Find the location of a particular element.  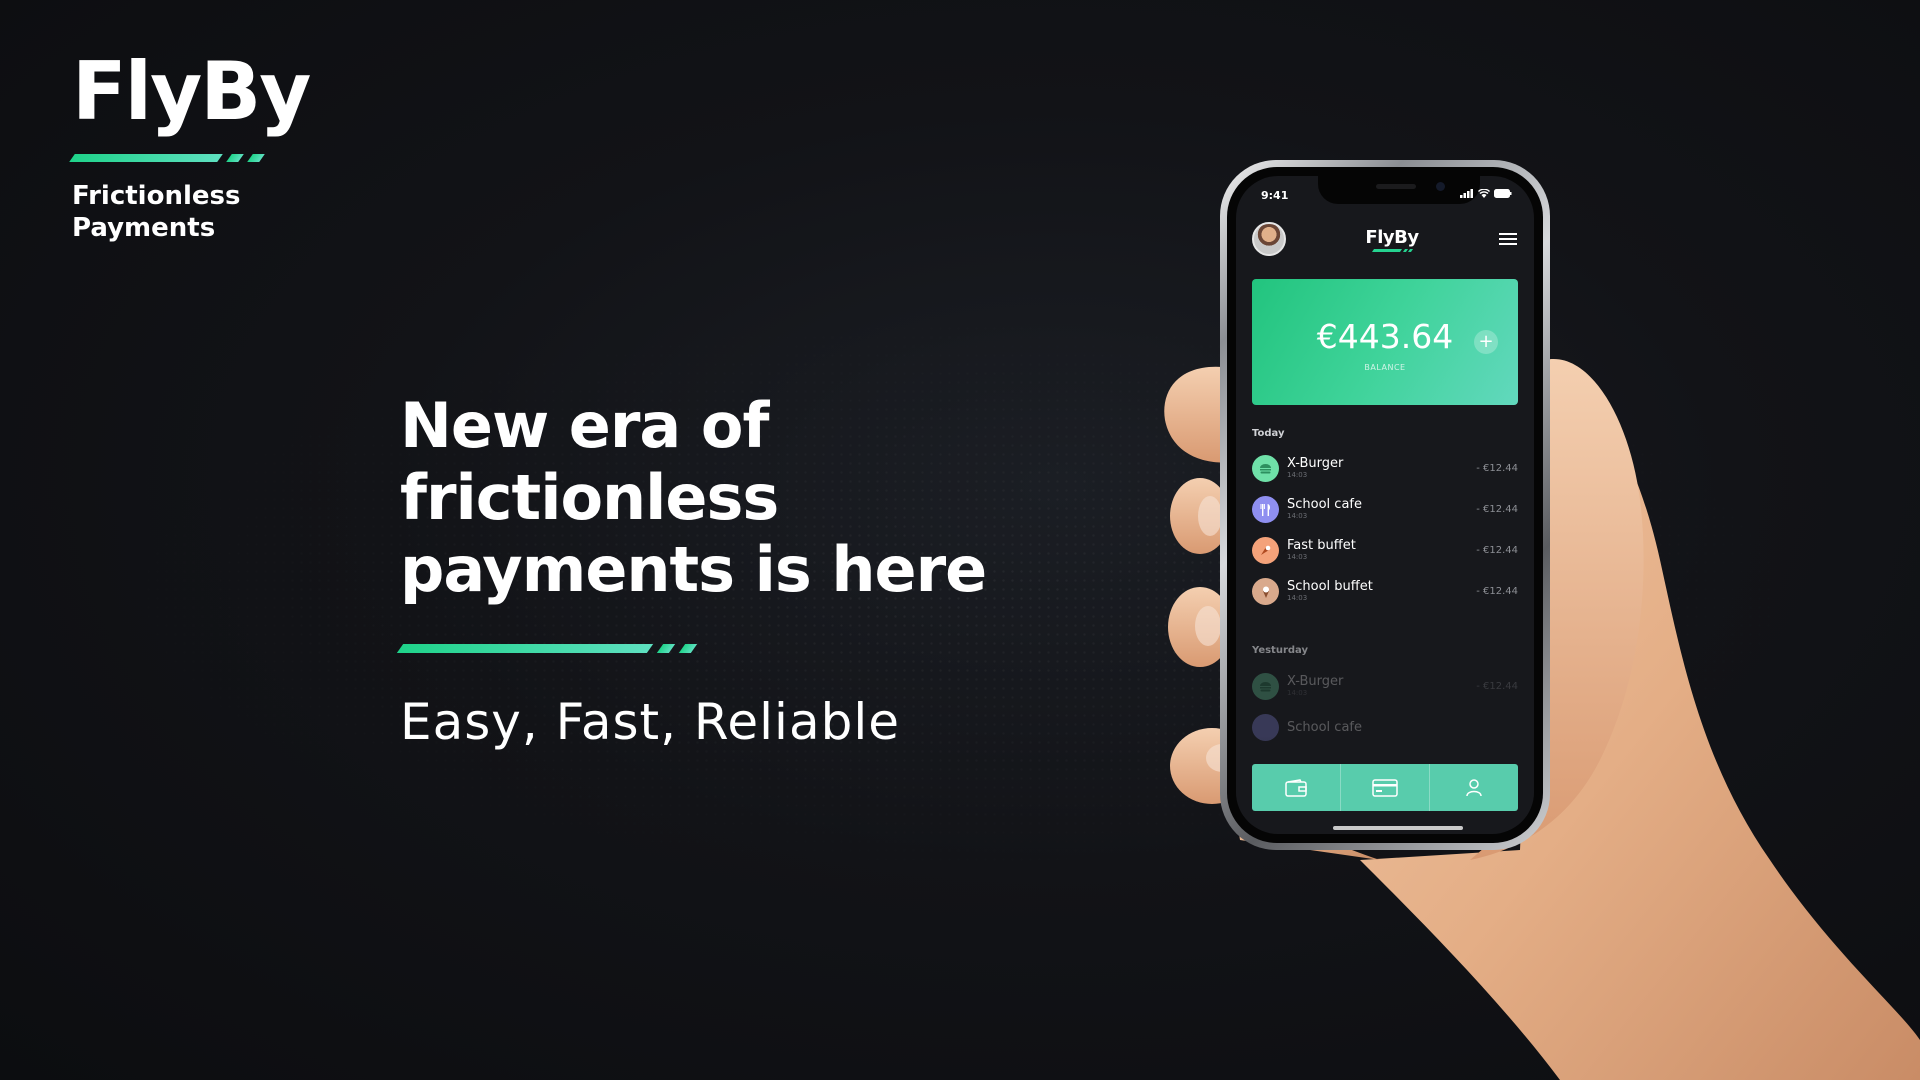

transaction-name: School buffet is located at coordinates (1330, 586).